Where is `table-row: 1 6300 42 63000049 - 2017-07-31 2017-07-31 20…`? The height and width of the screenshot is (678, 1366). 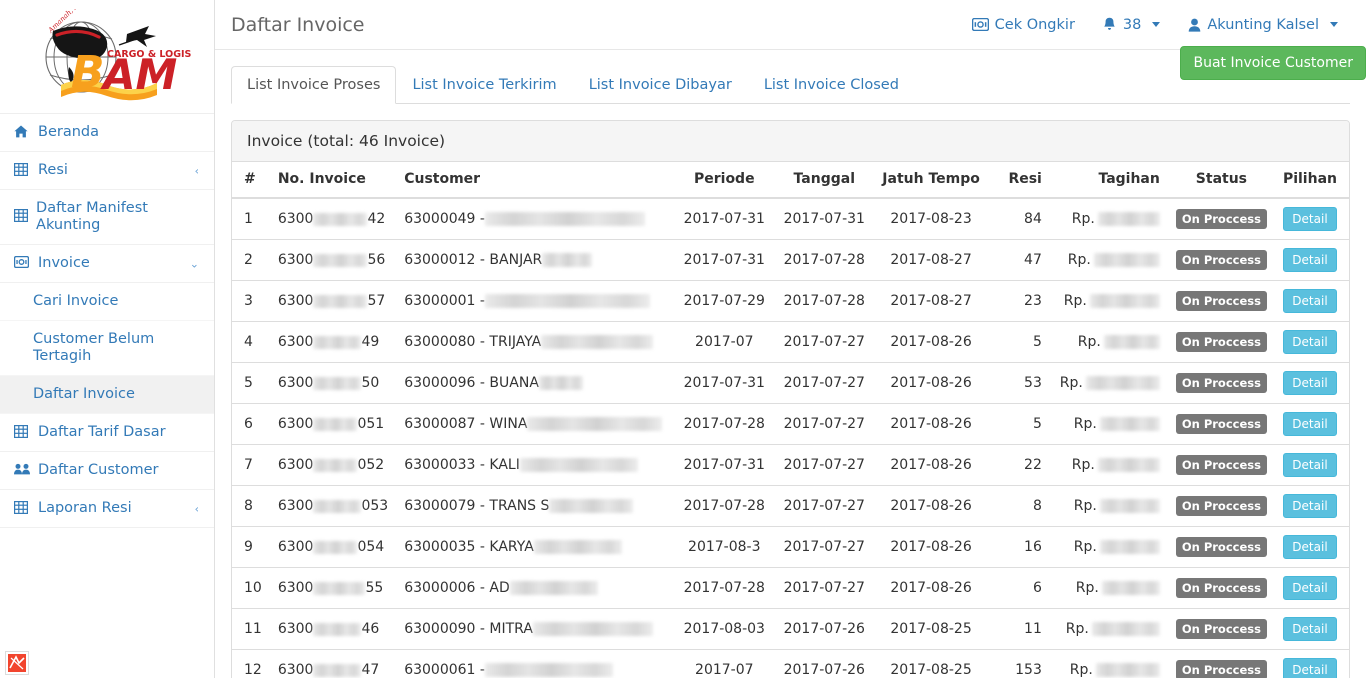
table-row: 1 6300 42 63000049 - 2017-07-31 2017-07-31 20… is located at coordinates (790, 218).